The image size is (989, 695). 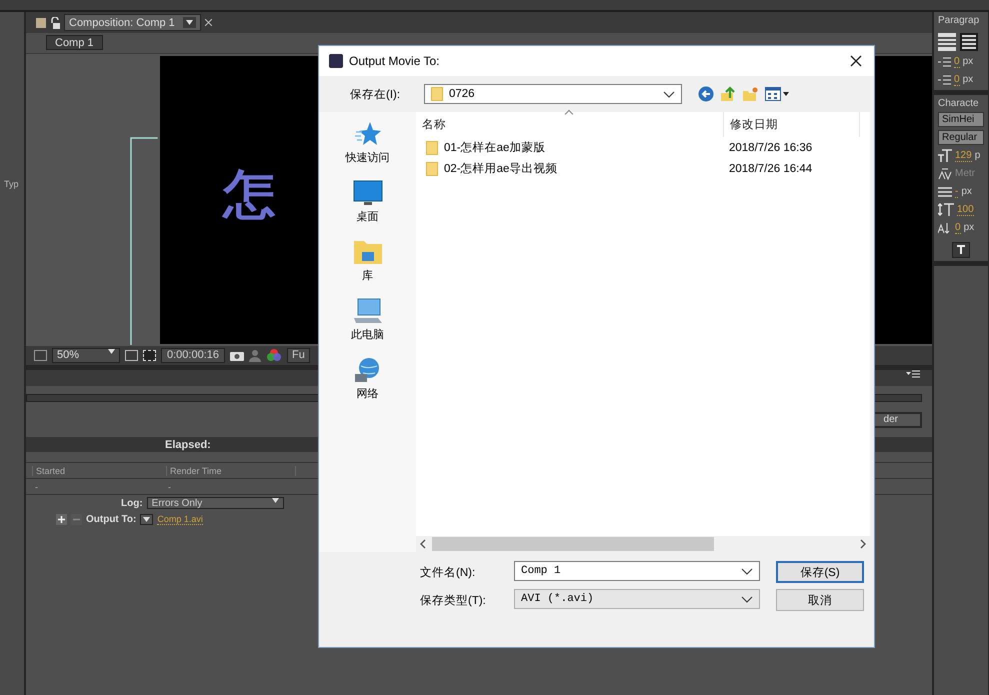 I want to click on text-button, so click(x=961, y=250).